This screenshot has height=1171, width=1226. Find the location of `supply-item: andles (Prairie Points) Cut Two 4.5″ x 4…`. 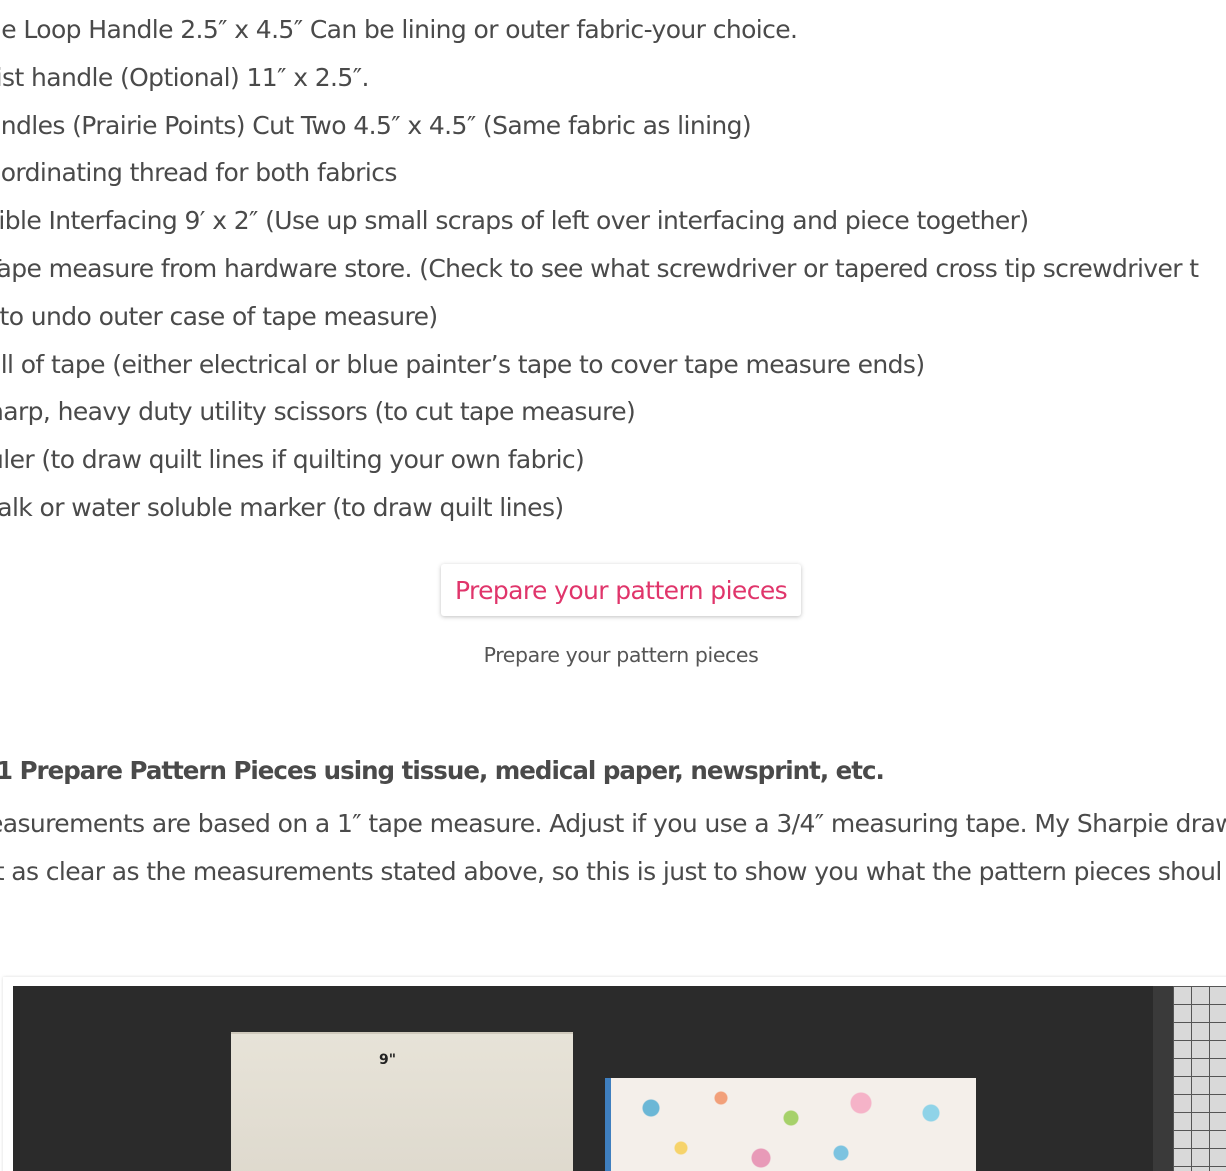

supply-item: andles (Prairie Points) Cut Two 4.5″ x 4… is located at coordinates (376, 125).